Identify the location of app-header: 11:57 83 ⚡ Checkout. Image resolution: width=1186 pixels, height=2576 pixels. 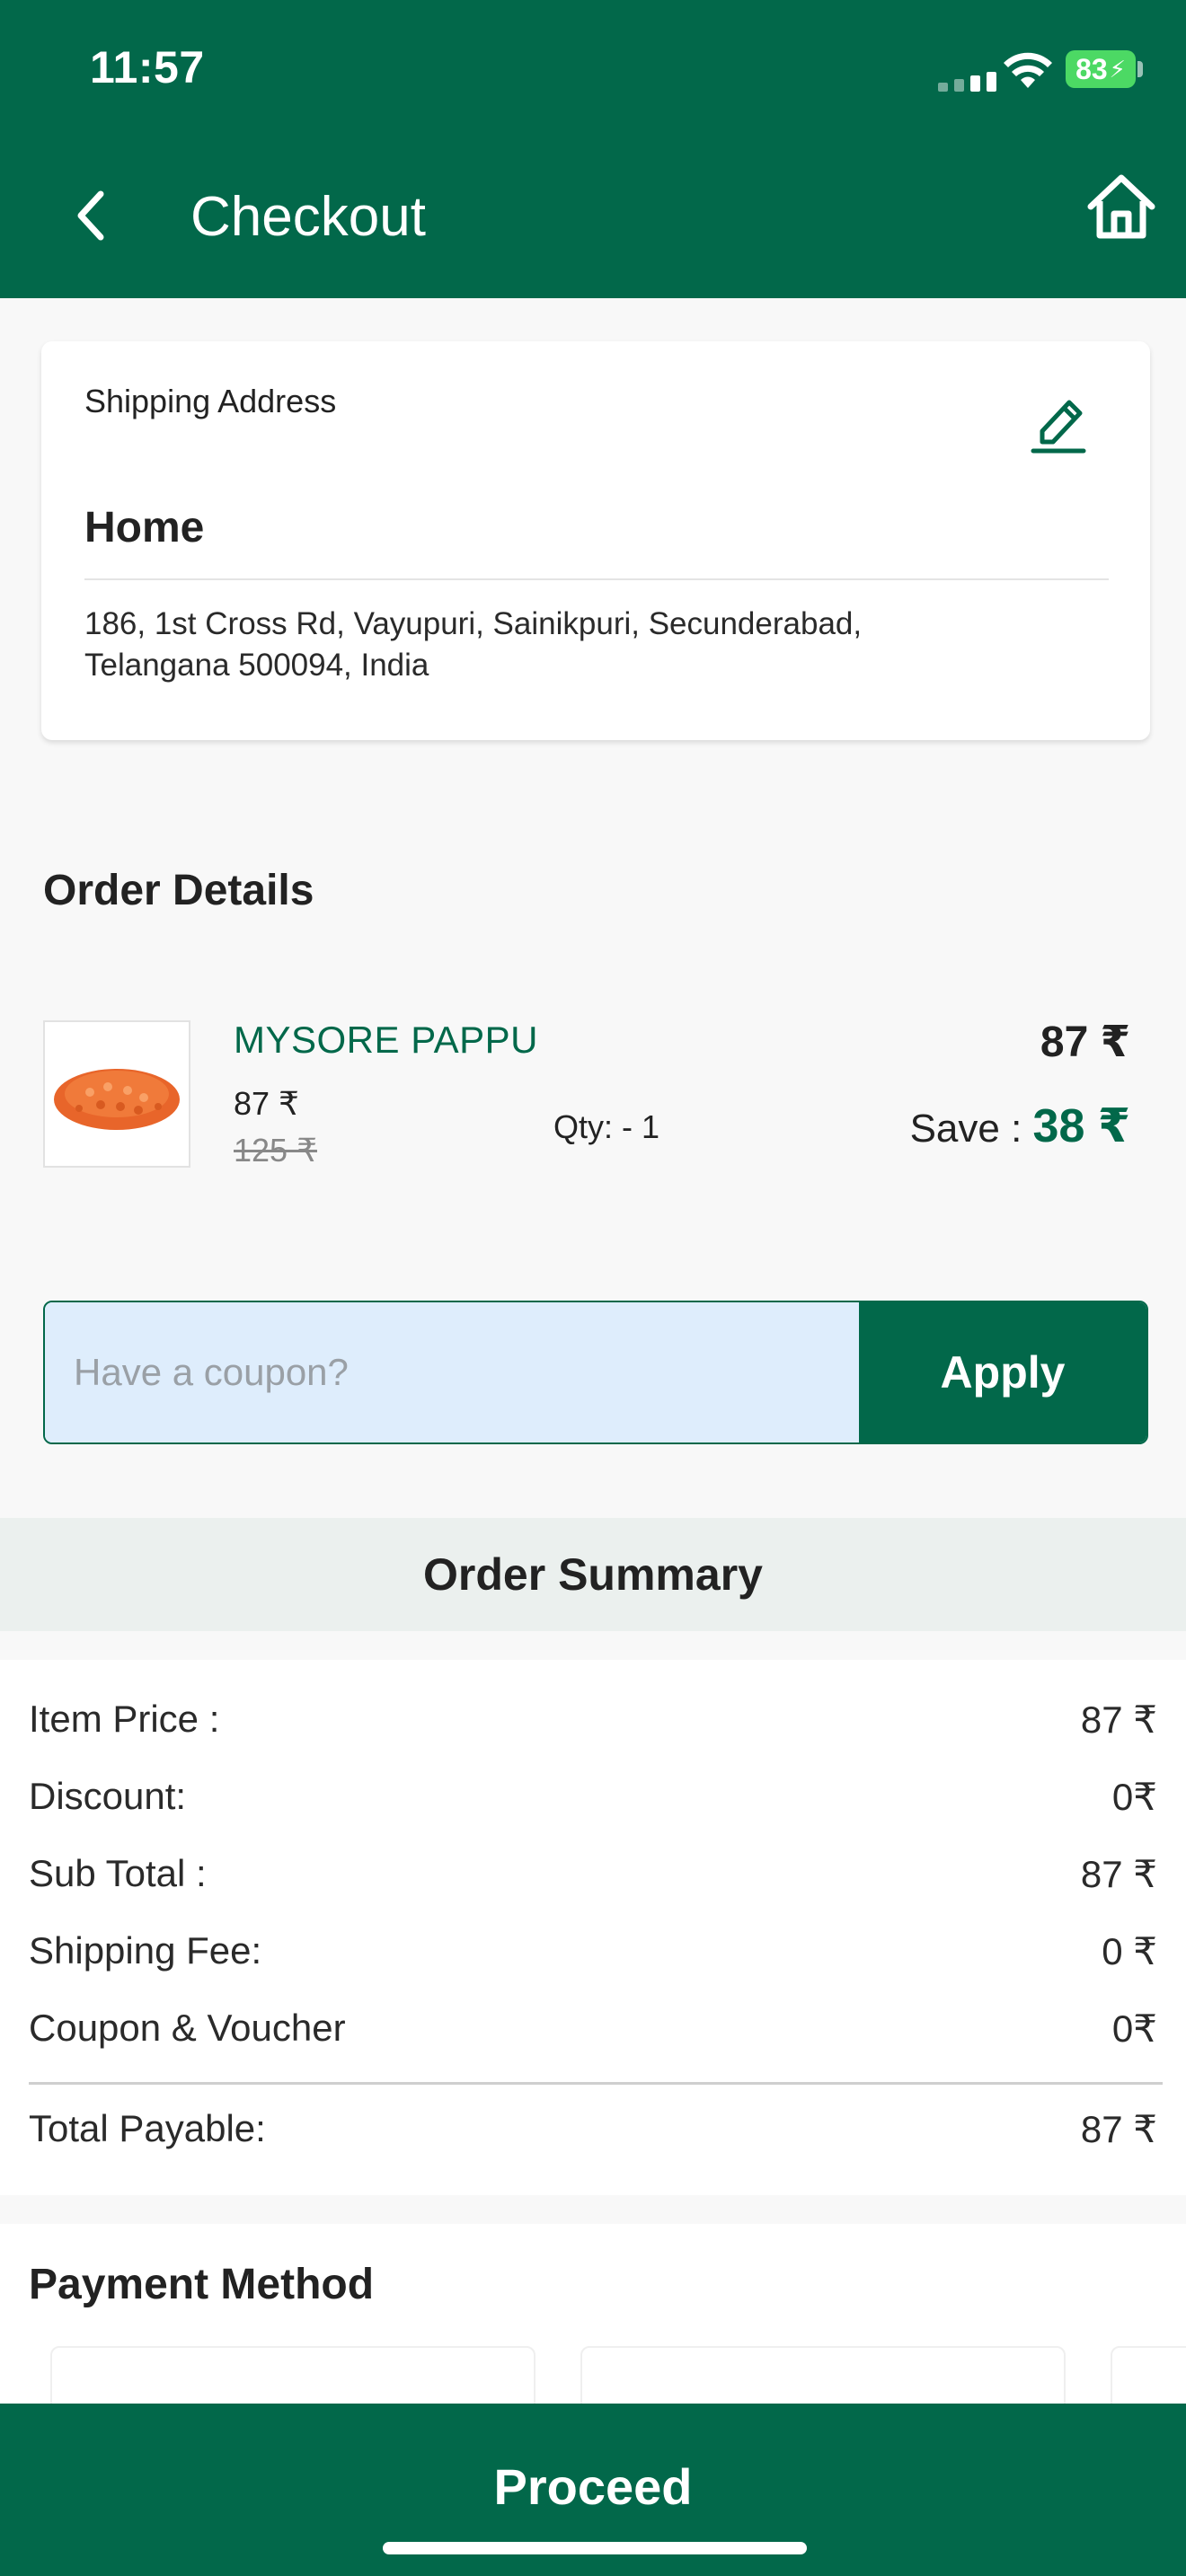
(593, 149).